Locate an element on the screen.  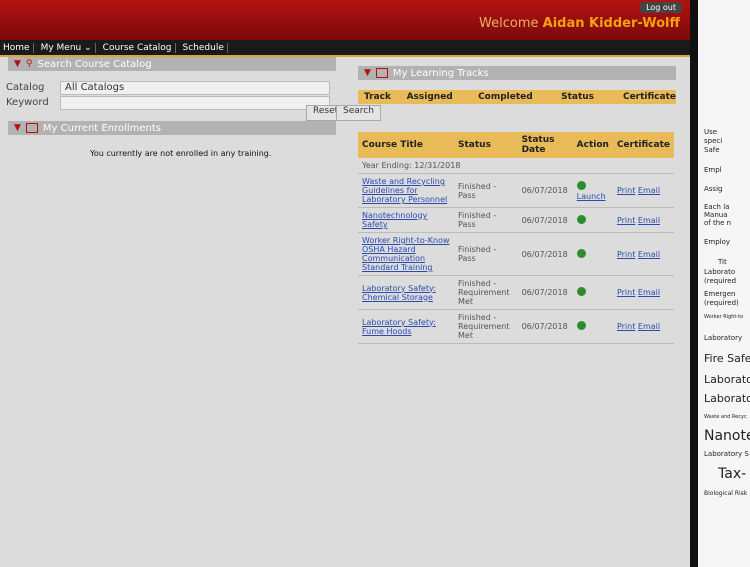
col-assigned: Assigned is located at coordinates (429, 97).